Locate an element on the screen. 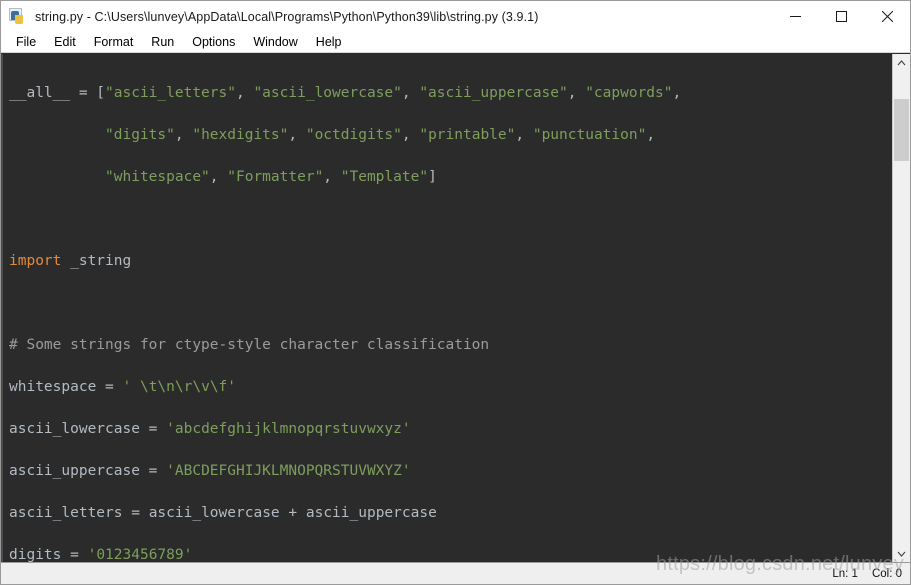 The height and width of the screenshot is (585, 911). scrollbar-thumb is located at coordinates (901, 130).